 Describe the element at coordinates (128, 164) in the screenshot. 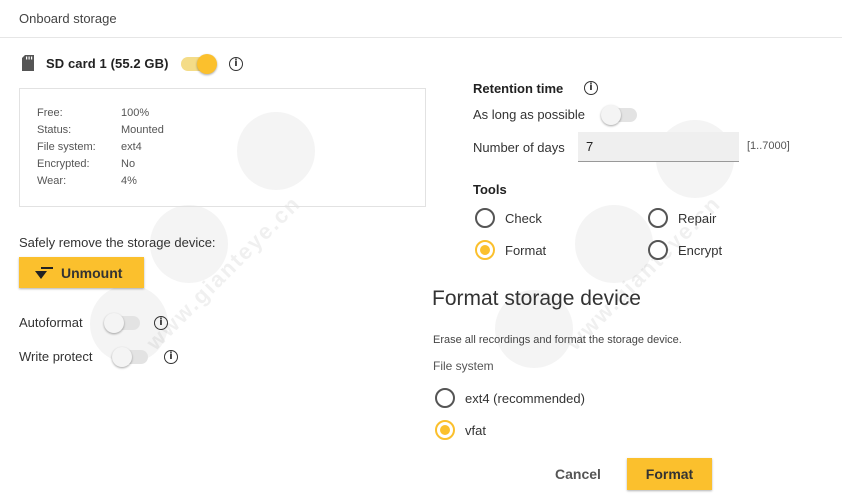

I see `status-value: No` at that location.